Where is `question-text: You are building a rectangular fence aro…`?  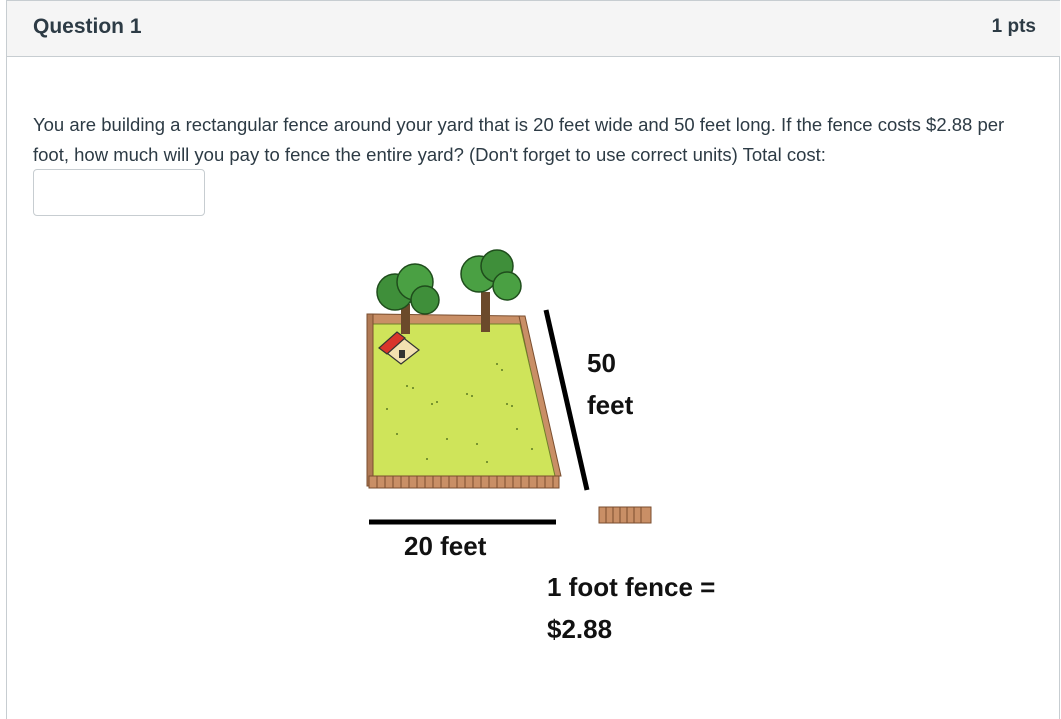
question-text: You are building a rectangular fence aro… is located at coordinates (519, 139).